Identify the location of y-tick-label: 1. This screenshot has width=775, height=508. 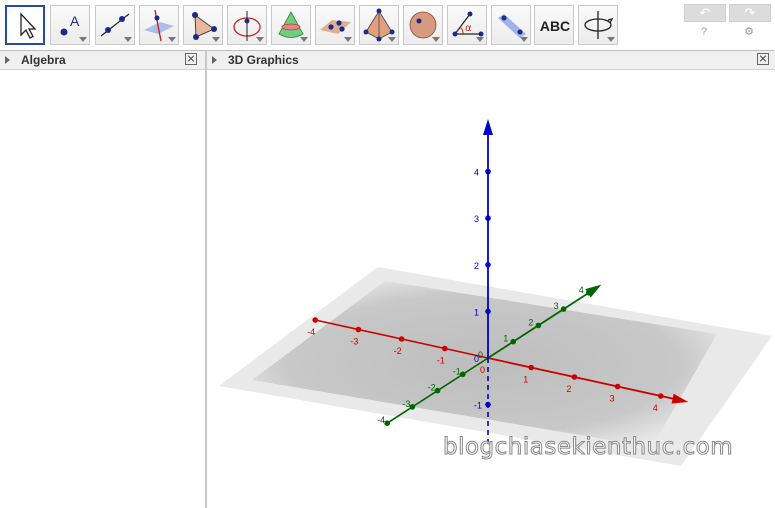
(505, 339).